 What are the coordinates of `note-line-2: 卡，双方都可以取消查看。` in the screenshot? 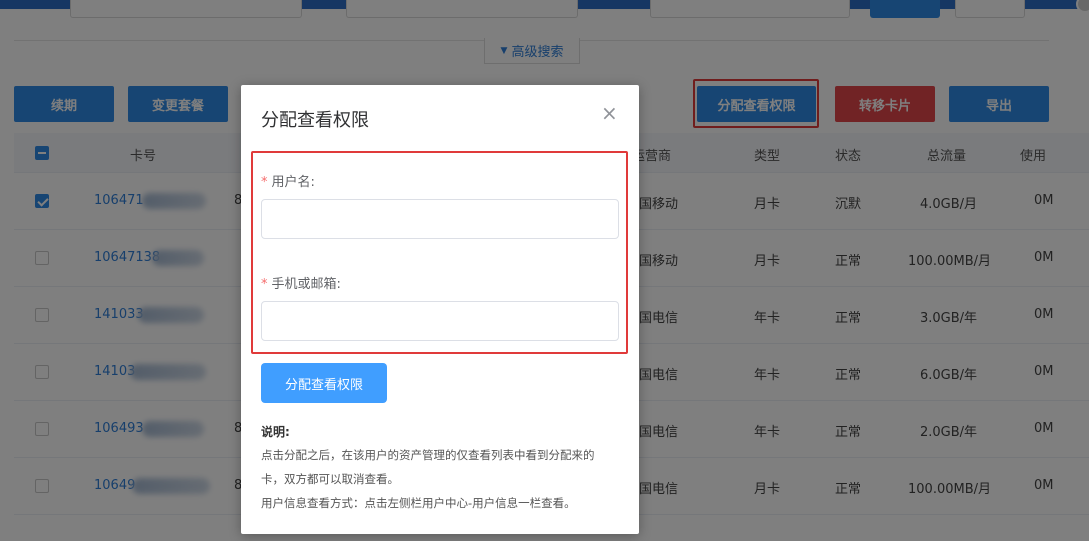 It's located at (330, 479).